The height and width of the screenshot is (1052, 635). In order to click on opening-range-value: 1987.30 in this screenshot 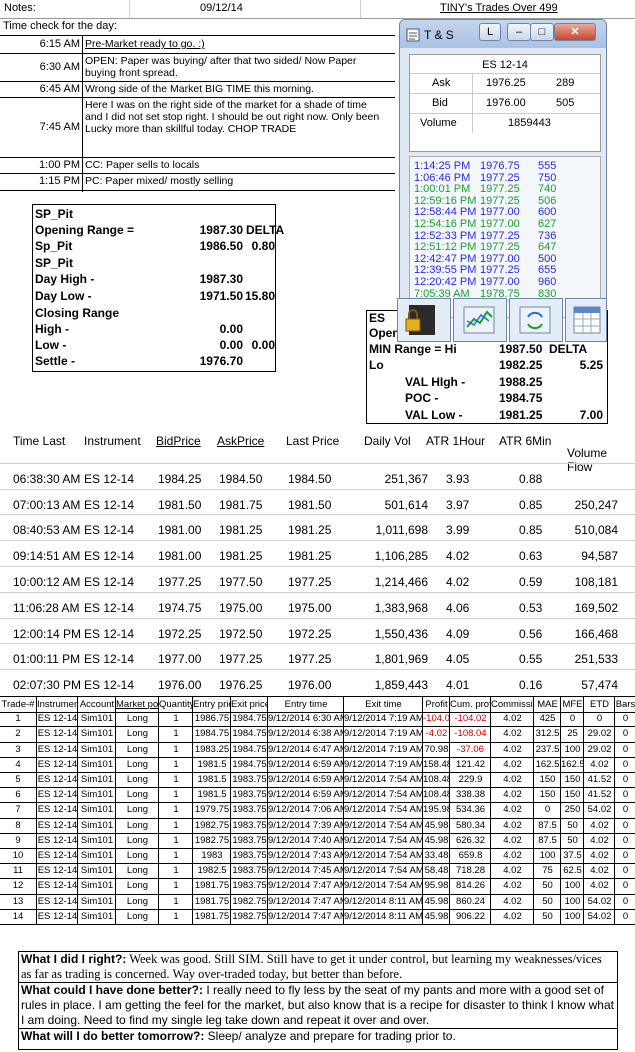, I will do `click(221, 230)`.